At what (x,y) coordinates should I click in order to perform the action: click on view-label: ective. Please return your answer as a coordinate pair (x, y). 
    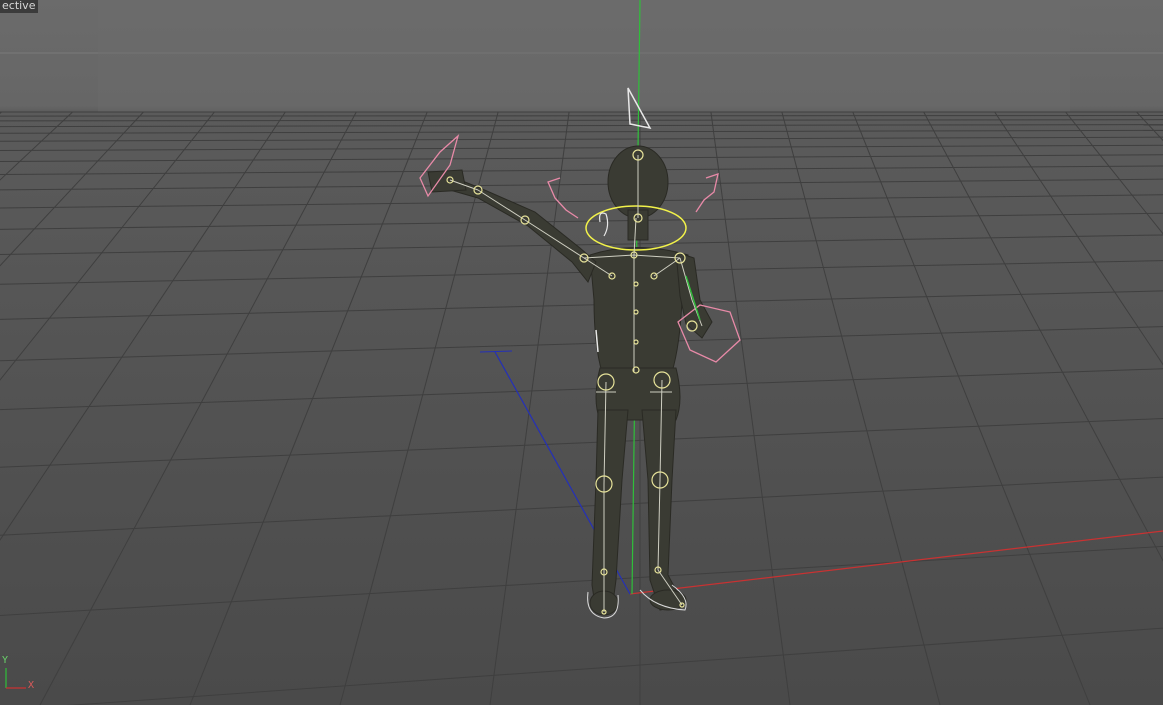
    Looking at the image, I should click on (19, 6).